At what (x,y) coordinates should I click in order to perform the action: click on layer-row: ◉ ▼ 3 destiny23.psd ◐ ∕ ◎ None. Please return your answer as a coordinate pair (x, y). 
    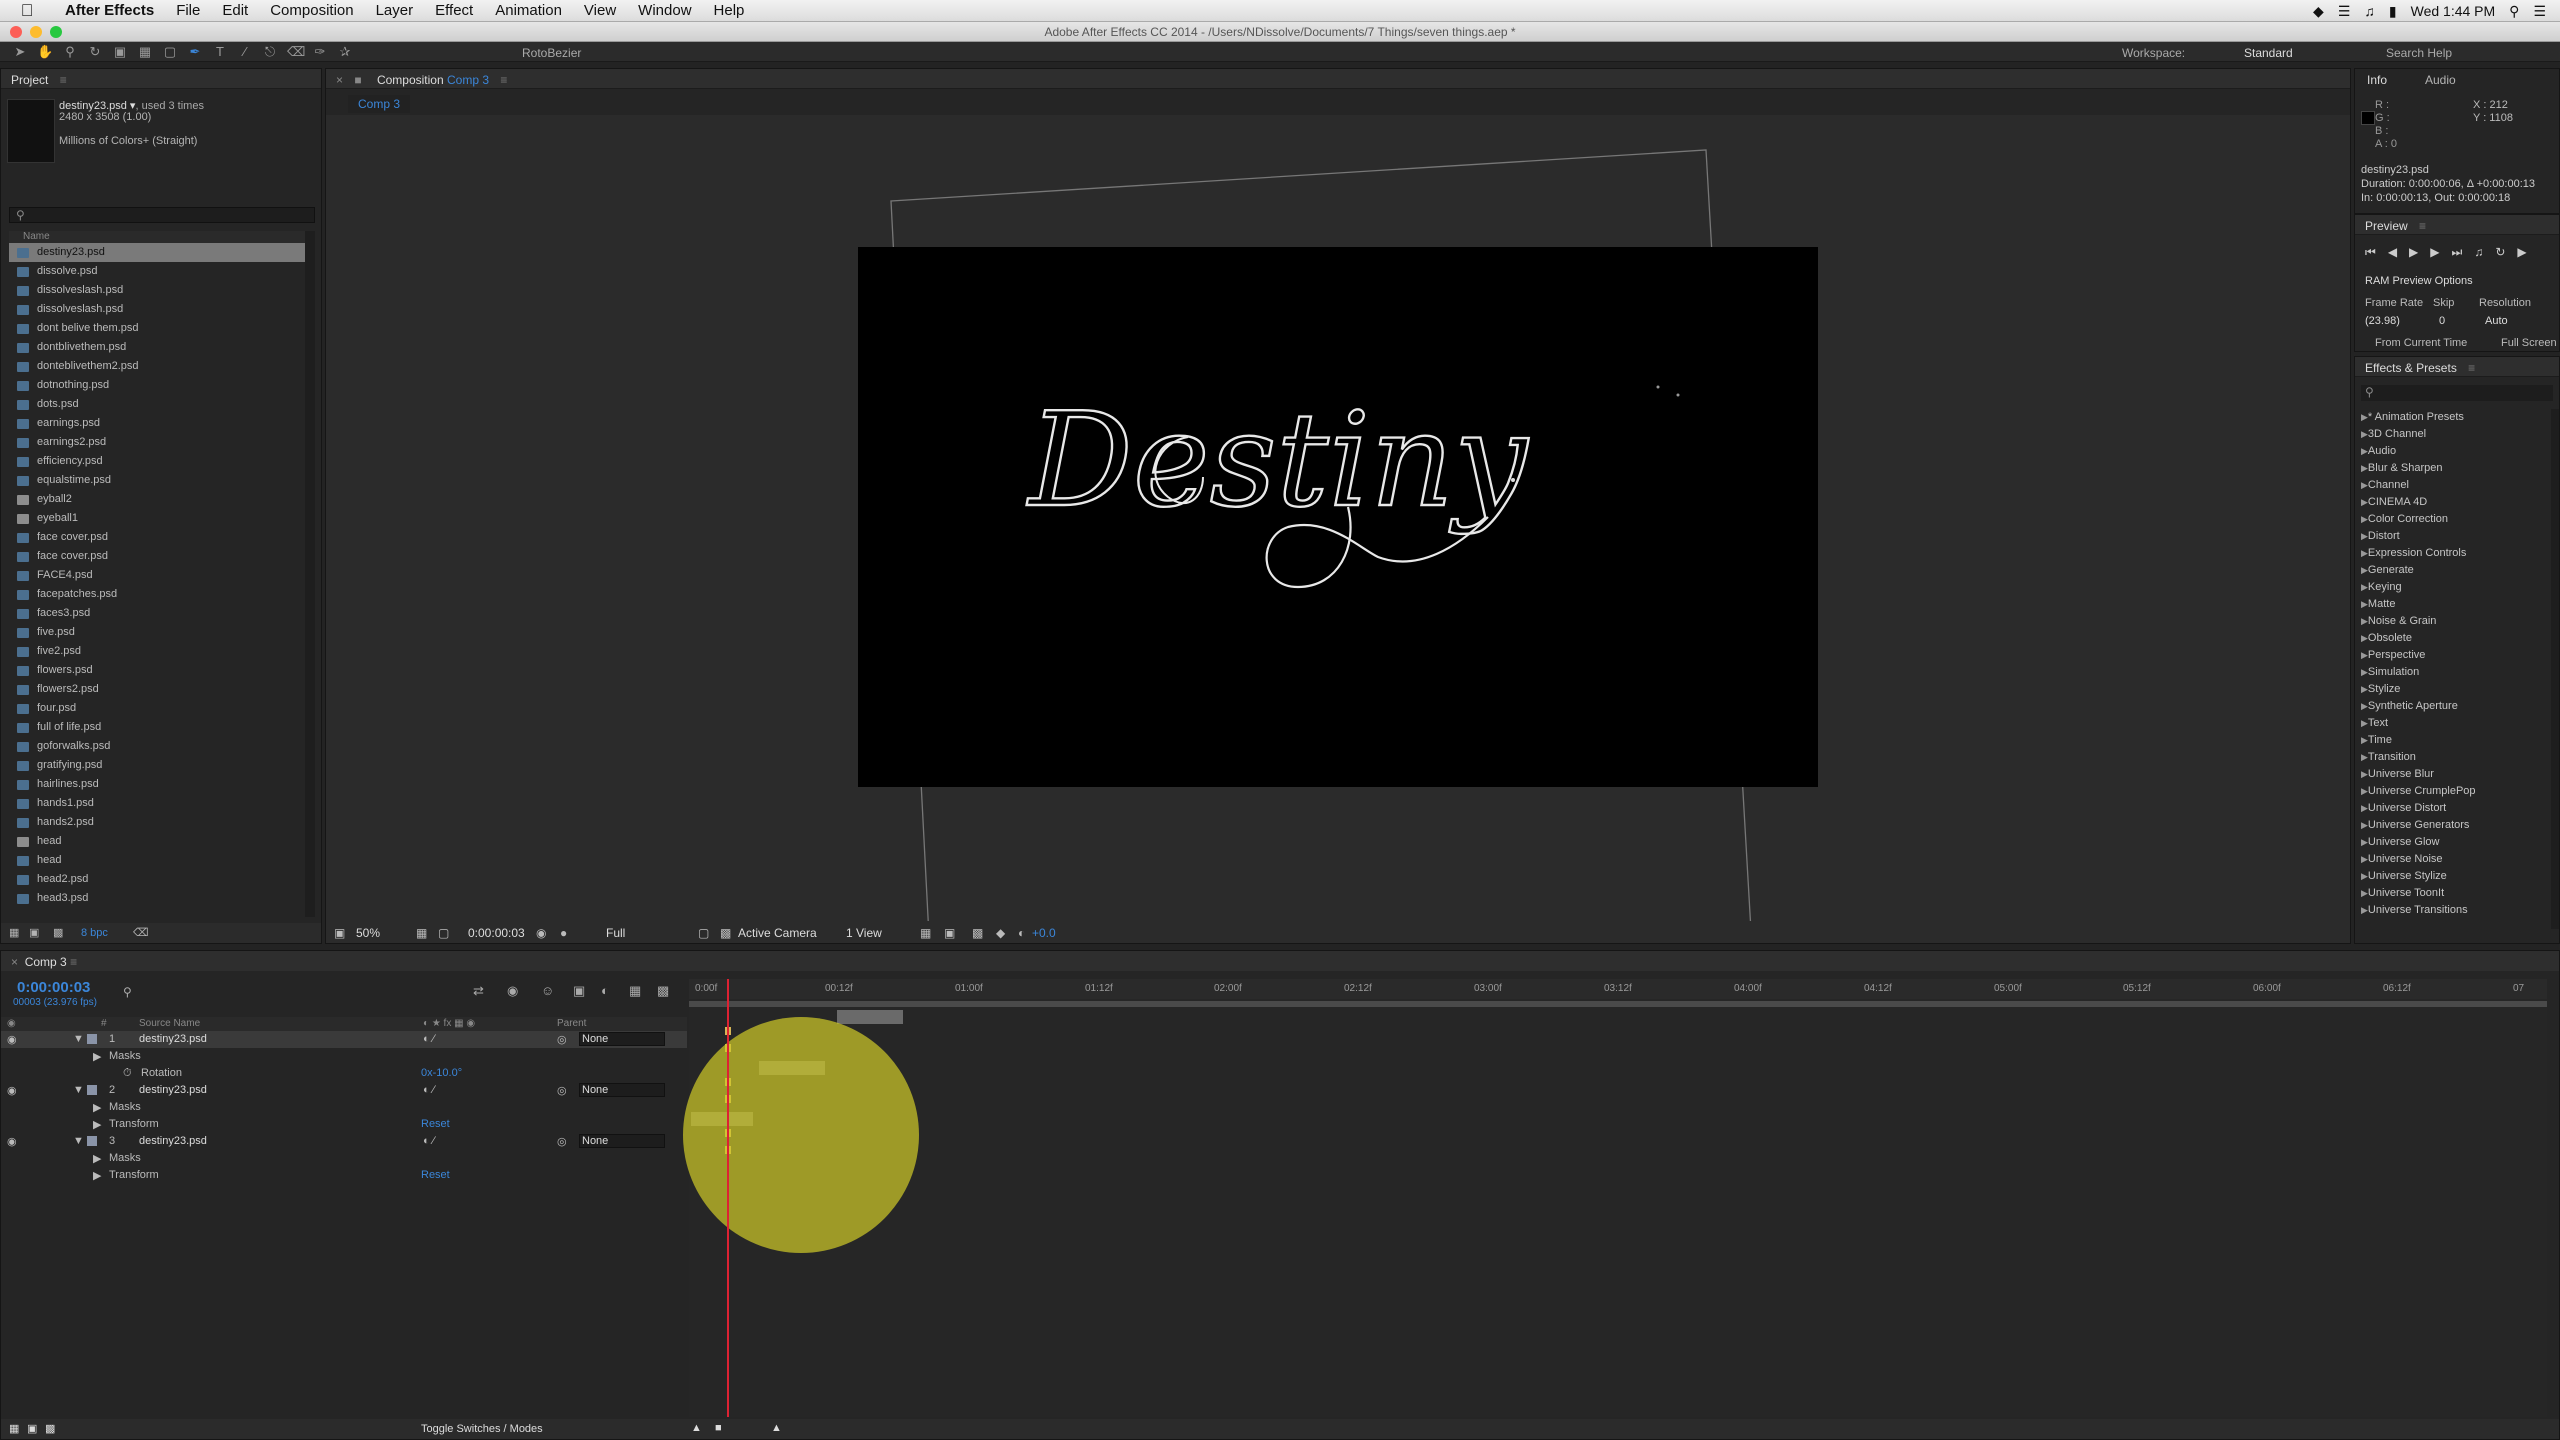
    Looking at the image, I should click on (344, 1141).